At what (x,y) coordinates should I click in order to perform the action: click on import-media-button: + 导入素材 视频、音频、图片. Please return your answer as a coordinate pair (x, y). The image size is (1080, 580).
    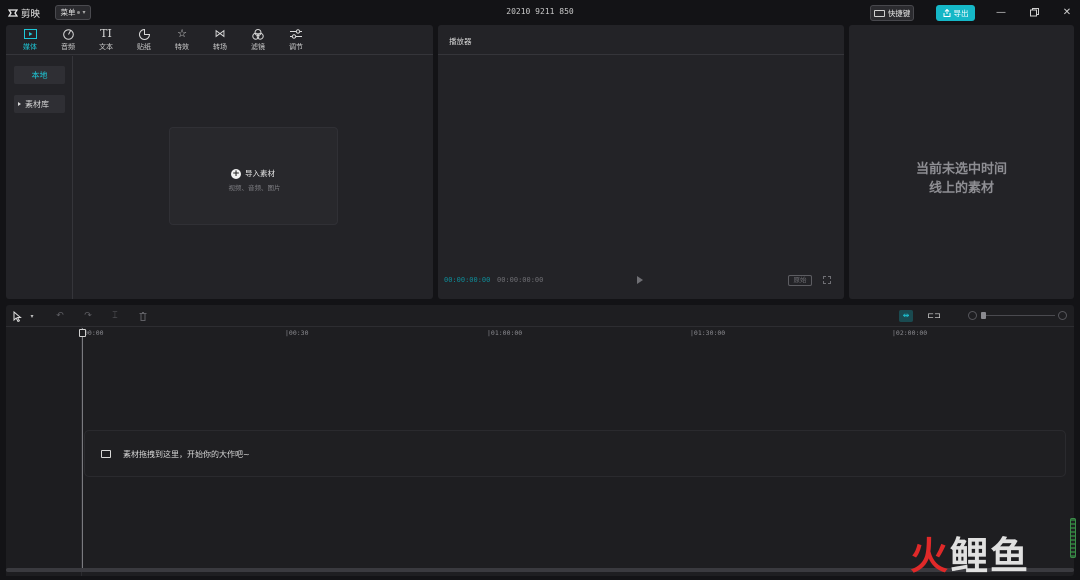
    Looking at the image, I should click on (253, 176).